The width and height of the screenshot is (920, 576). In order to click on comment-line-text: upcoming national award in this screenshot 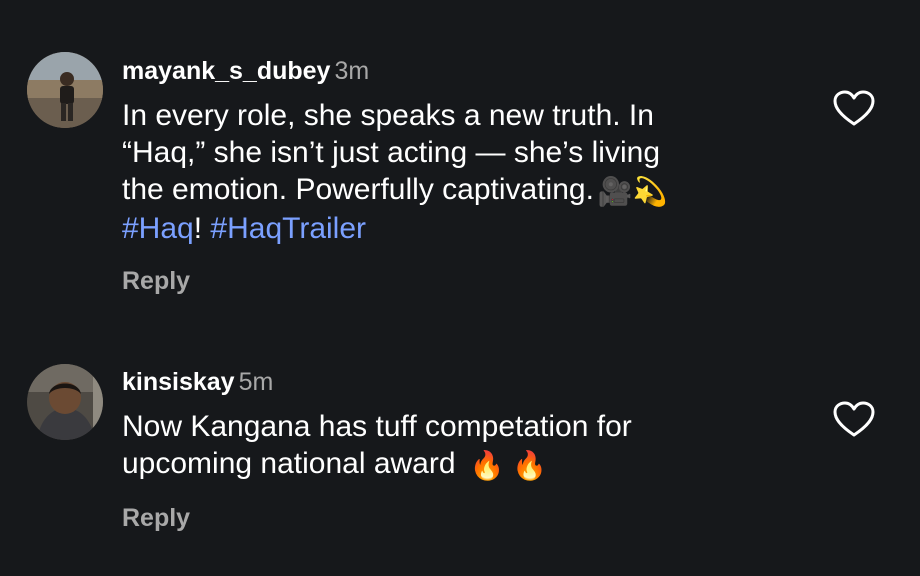, I will do `click(289, 463)`.